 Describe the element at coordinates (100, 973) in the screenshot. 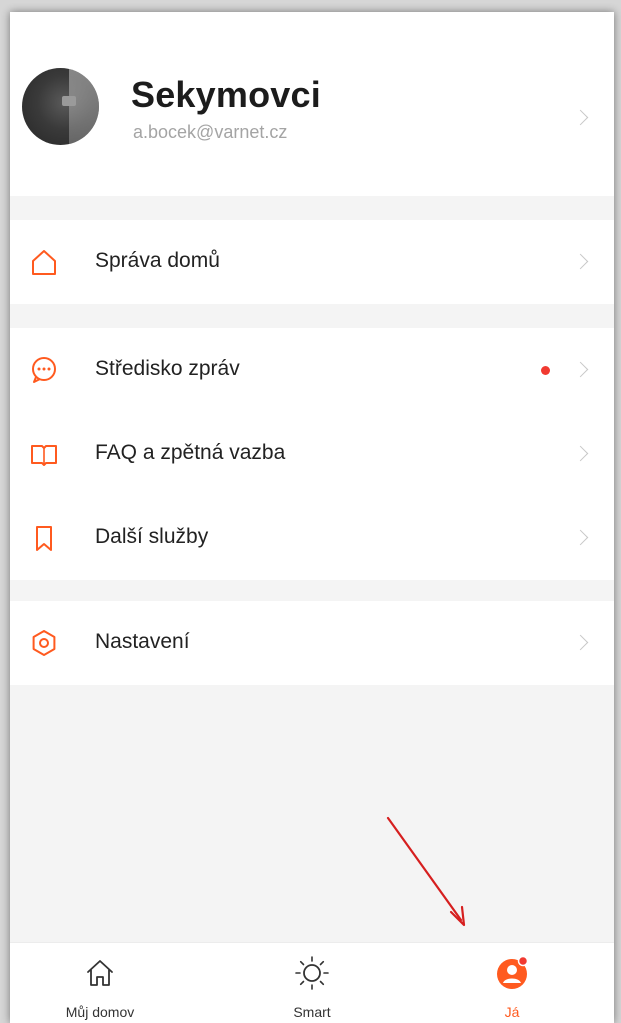

I see `house-icon` at that location.